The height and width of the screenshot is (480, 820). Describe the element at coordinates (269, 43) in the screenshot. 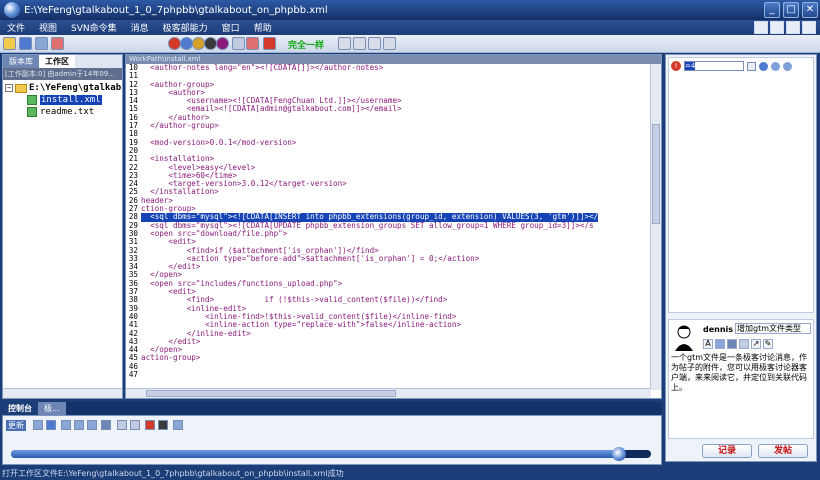

I see `export-icon` at that location.